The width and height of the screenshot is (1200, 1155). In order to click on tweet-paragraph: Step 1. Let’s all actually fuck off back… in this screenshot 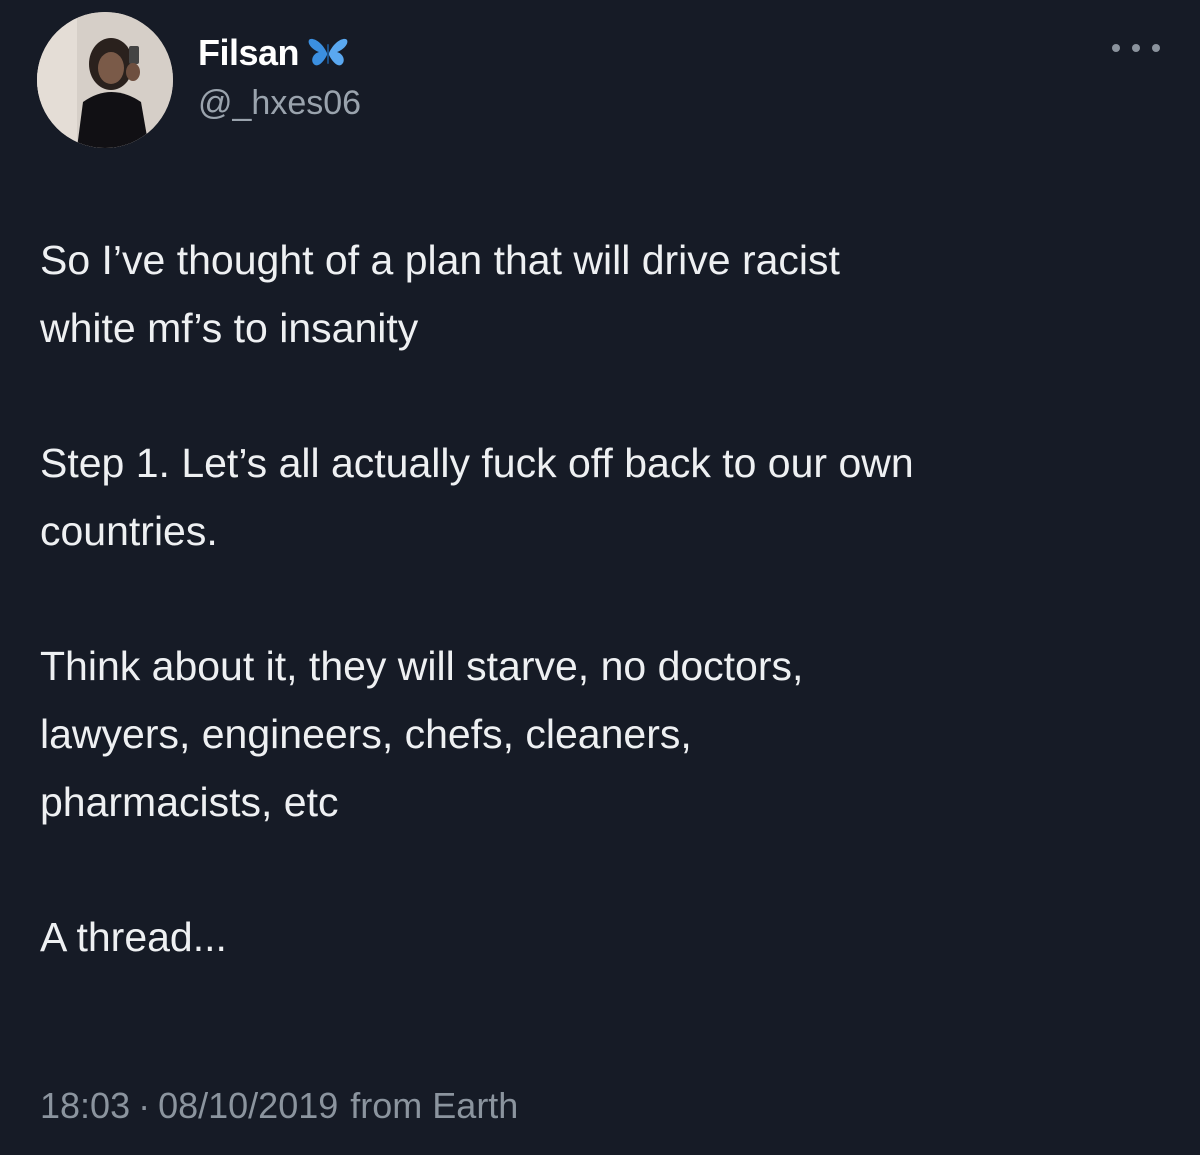, I will do `click(477, 497)`.